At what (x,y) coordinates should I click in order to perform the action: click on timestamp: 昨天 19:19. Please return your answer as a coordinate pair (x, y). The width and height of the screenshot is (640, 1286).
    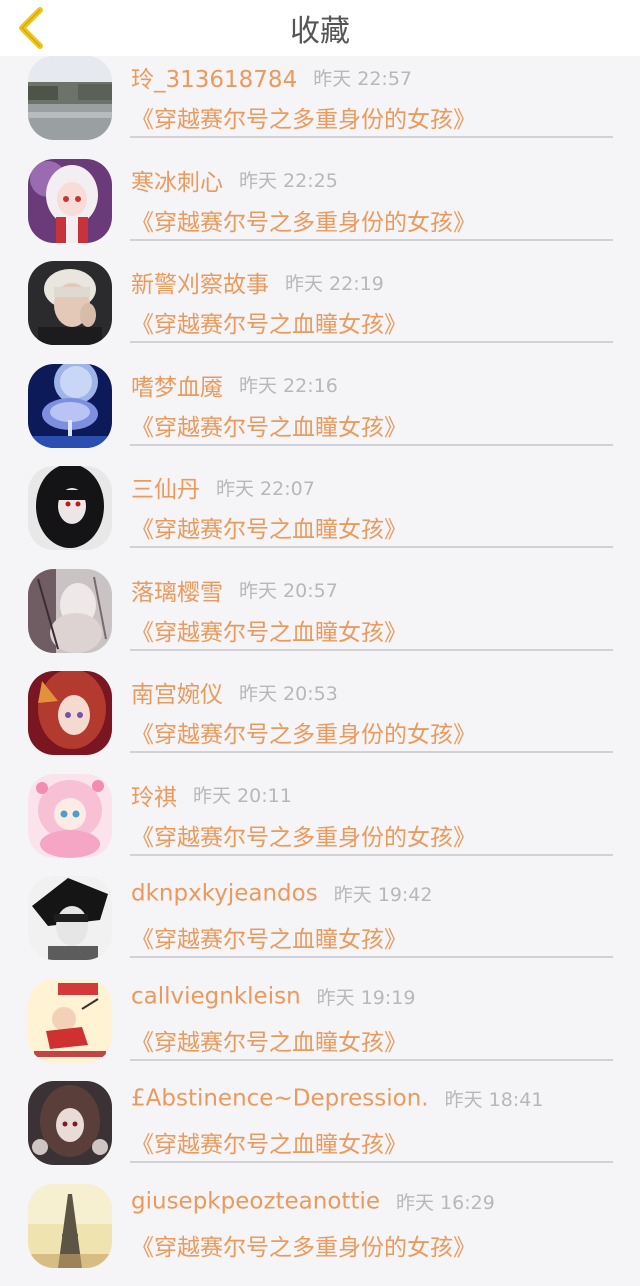
    Looking at the image, I should click on (366, 998).